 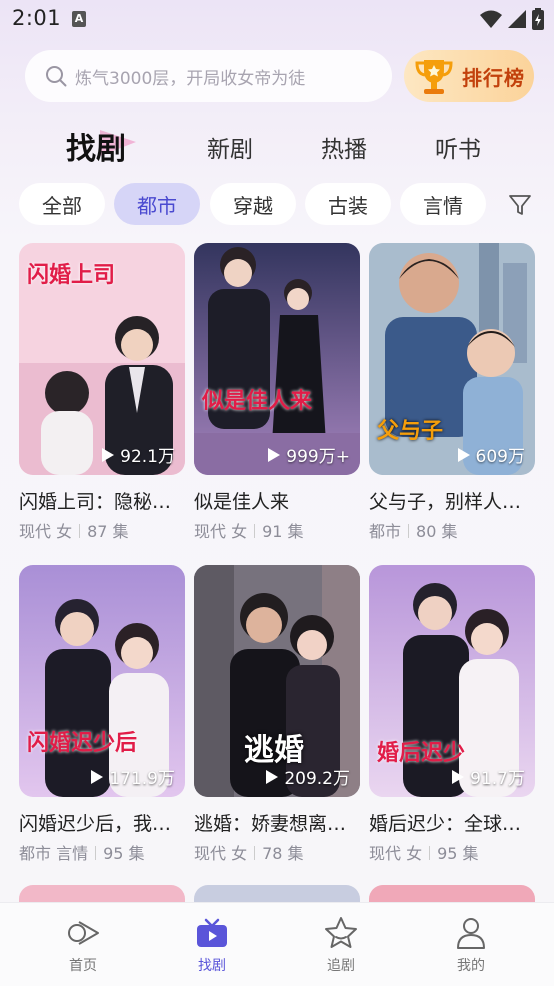 What do you see at coordinates (253, 204) in the screenshot?
I see `chip-time-travel: 穿越` at bounding box center [253, 204].